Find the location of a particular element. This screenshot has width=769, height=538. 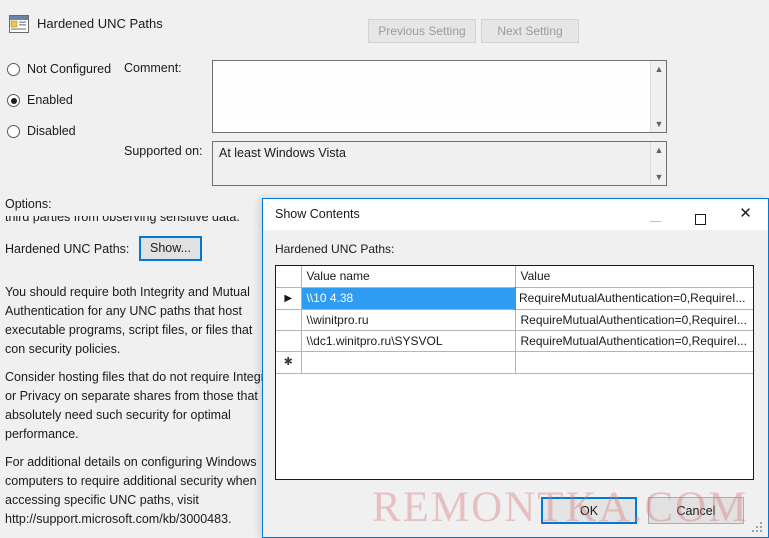

policy-setting-icon is located at coordinates (19, 24).